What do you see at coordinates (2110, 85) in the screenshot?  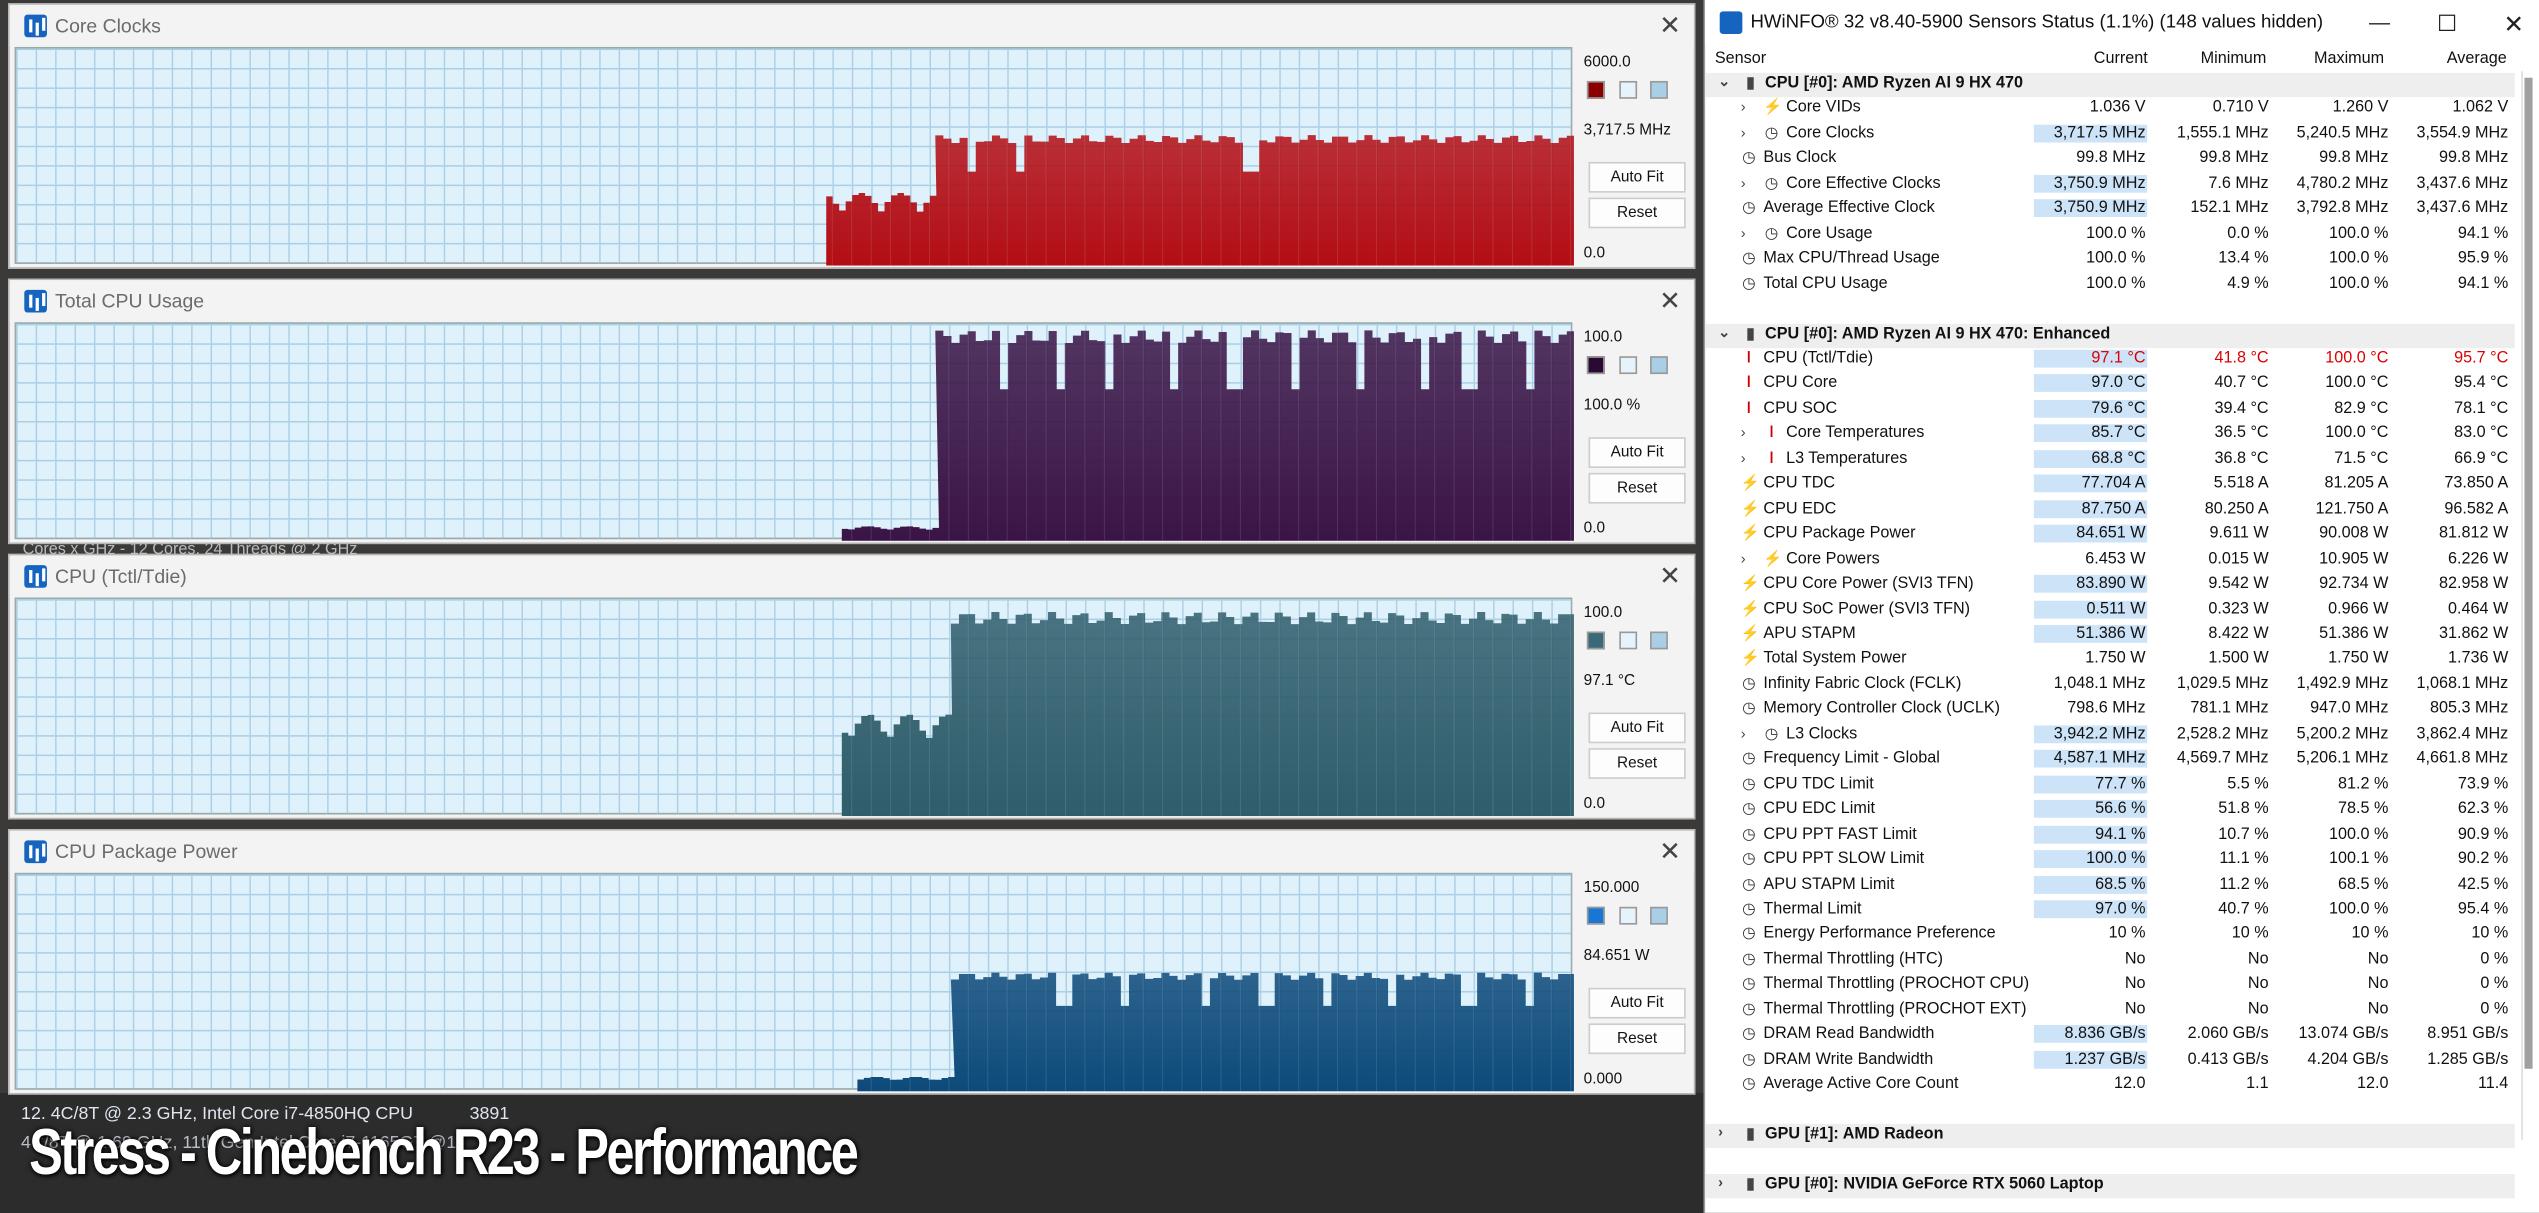 I see `sensor-group-header: ⌄ ▮ CPU [#0]: AMD Ryzen AI 9 HX 470` at bounding box center [2110, 85].